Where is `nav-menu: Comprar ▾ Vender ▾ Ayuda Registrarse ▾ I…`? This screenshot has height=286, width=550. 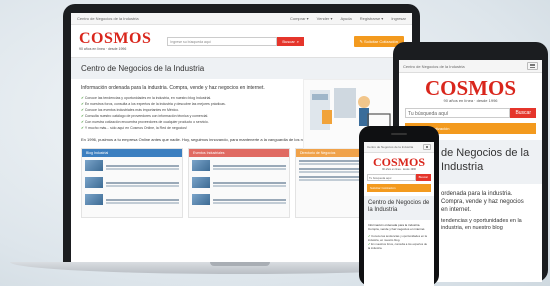
nav-menu: Comprar ▾ Vender ▾ Ayuda Registrarse ▾ I… is located at coordinates (348, 18).